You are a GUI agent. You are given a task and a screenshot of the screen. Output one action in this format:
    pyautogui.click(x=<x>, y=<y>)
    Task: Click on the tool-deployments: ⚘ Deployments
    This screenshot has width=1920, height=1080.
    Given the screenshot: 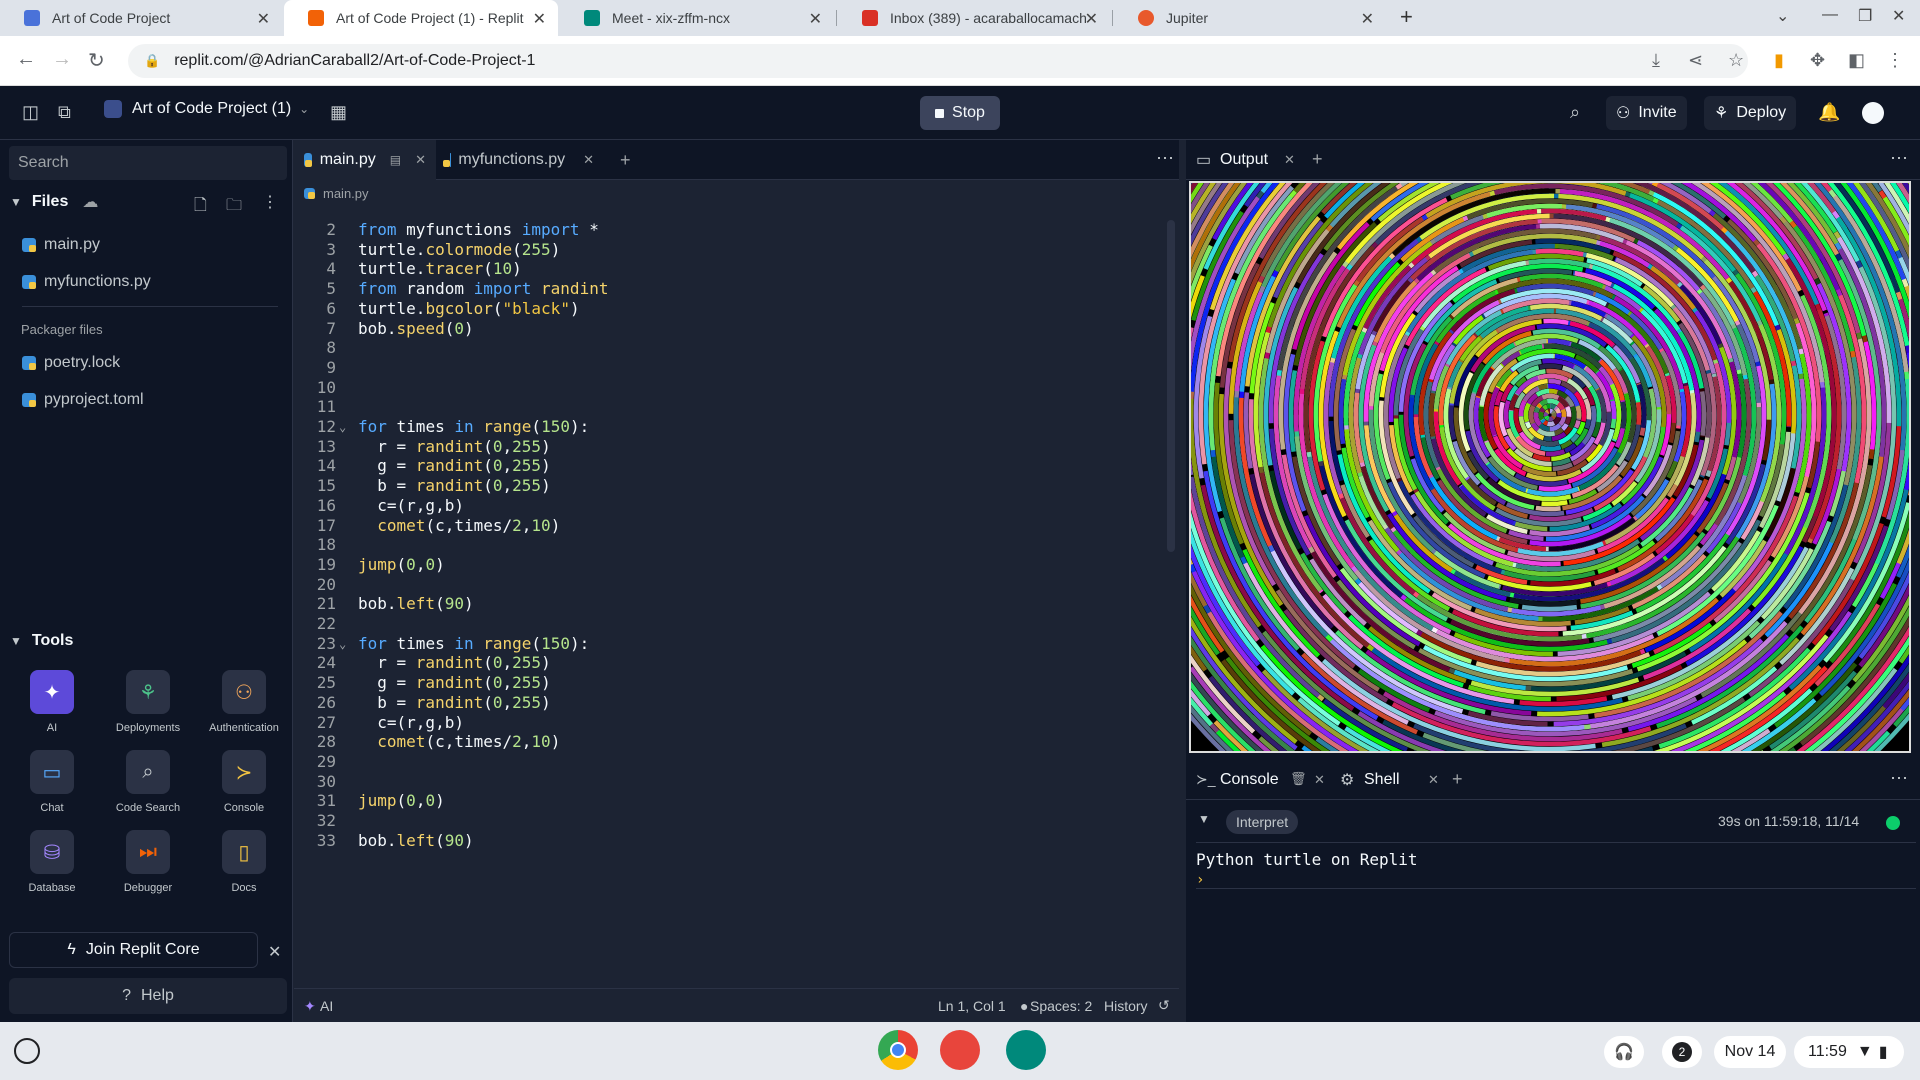 What is the action you would take?
    pyautogui.click(x=148, y=702)
    